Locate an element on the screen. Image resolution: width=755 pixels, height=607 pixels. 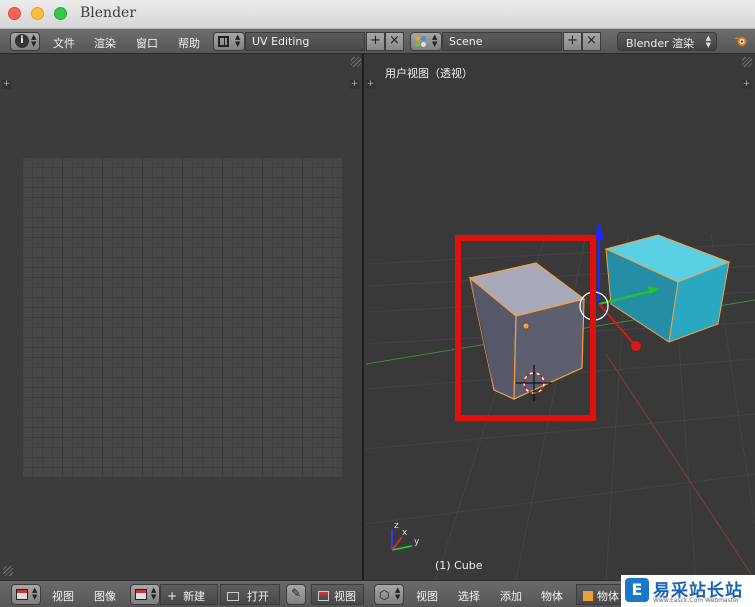
scene-browse-button: ▲ ▼ is located at coordinates (426, 41).